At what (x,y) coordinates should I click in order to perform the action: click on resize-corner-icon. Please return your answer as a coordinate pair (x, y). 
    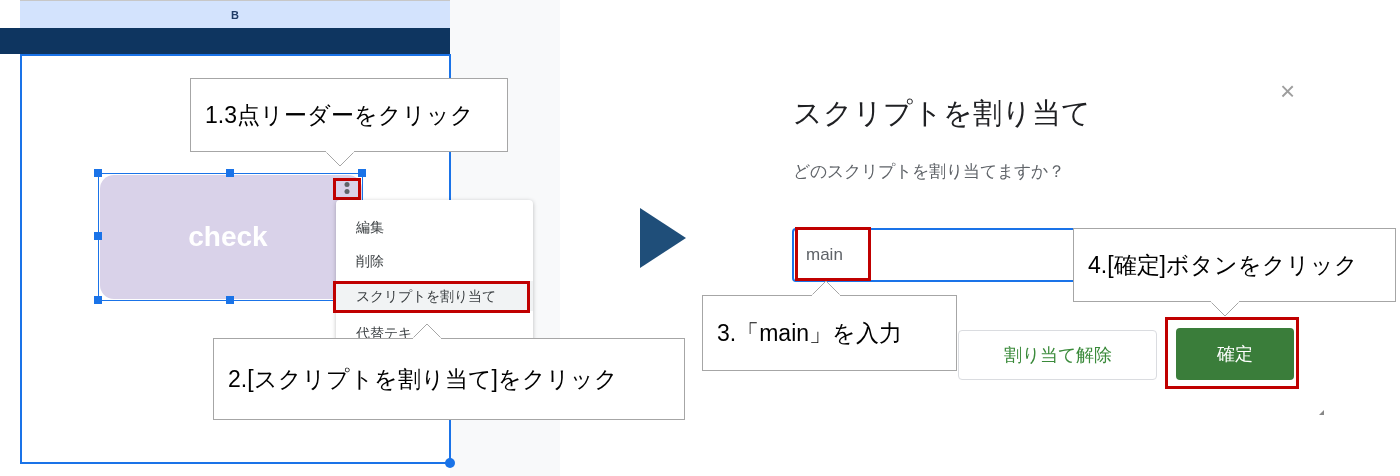
    Looking at the image, I should click on (1321, 412).